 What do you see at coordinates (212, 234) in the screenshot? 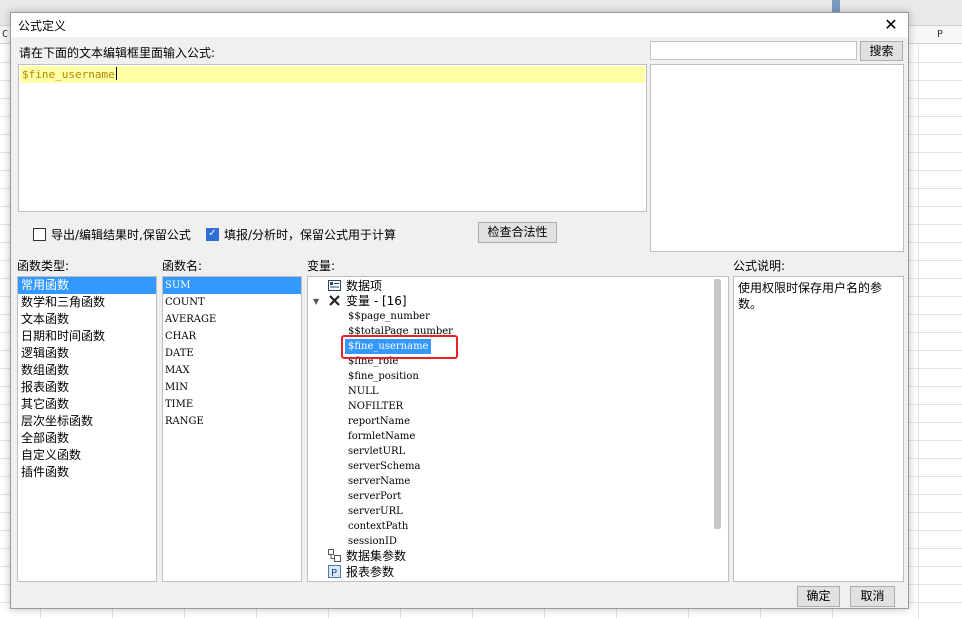
I see `checkbox-checked-icon: ✓` at bounding box center [212, 234].